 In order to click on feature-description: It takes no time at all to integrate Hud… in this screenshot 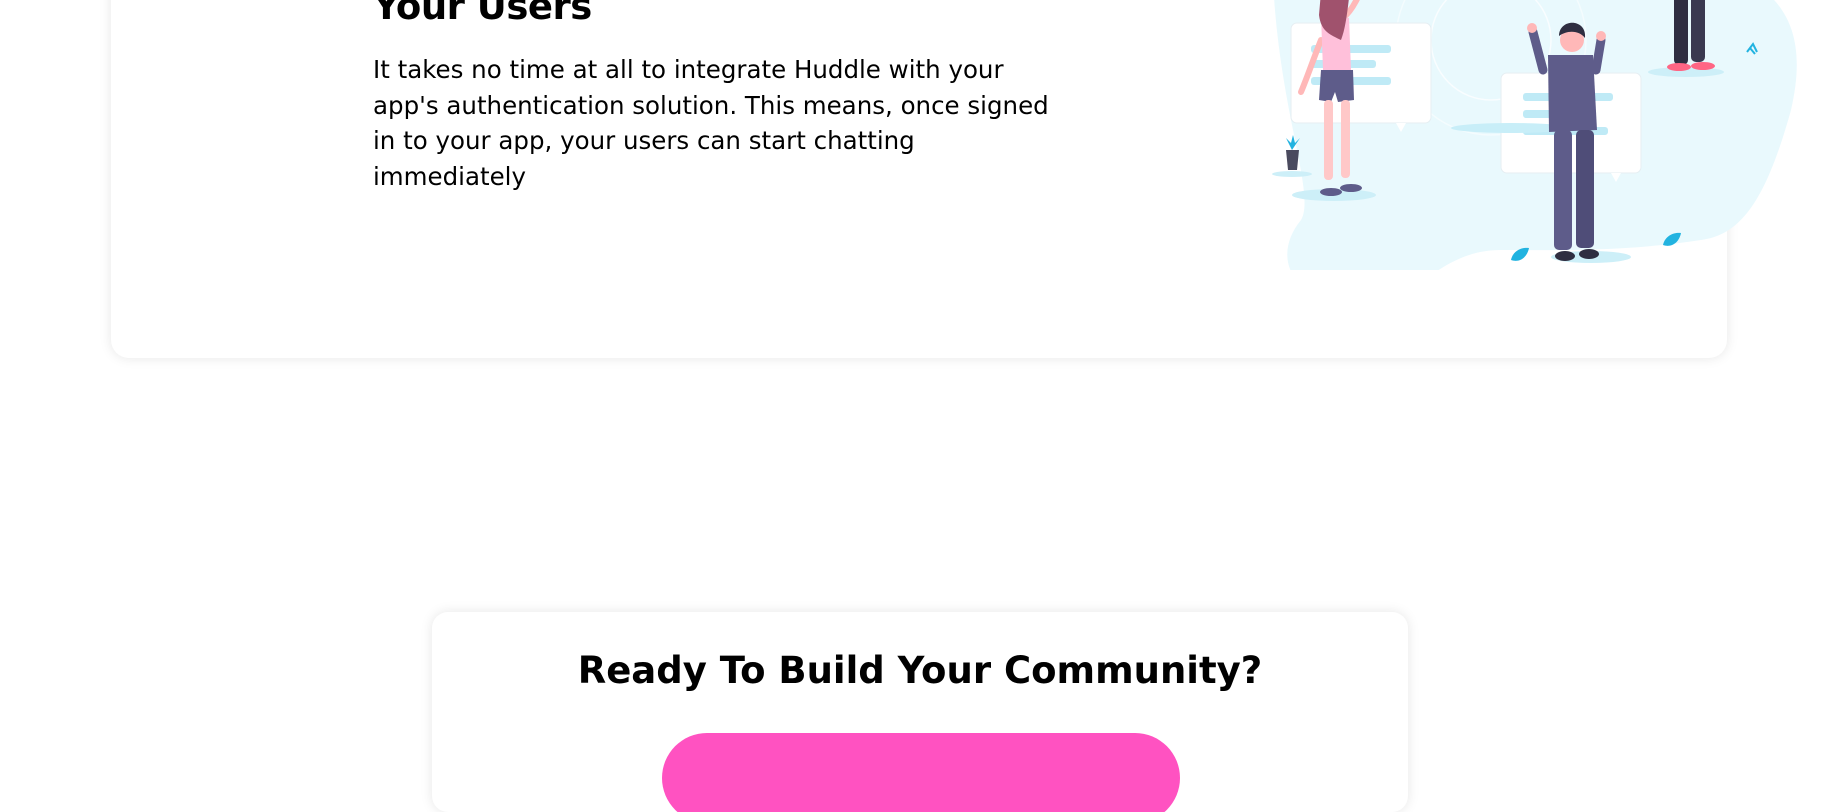, I will do `click(711, 123)`.